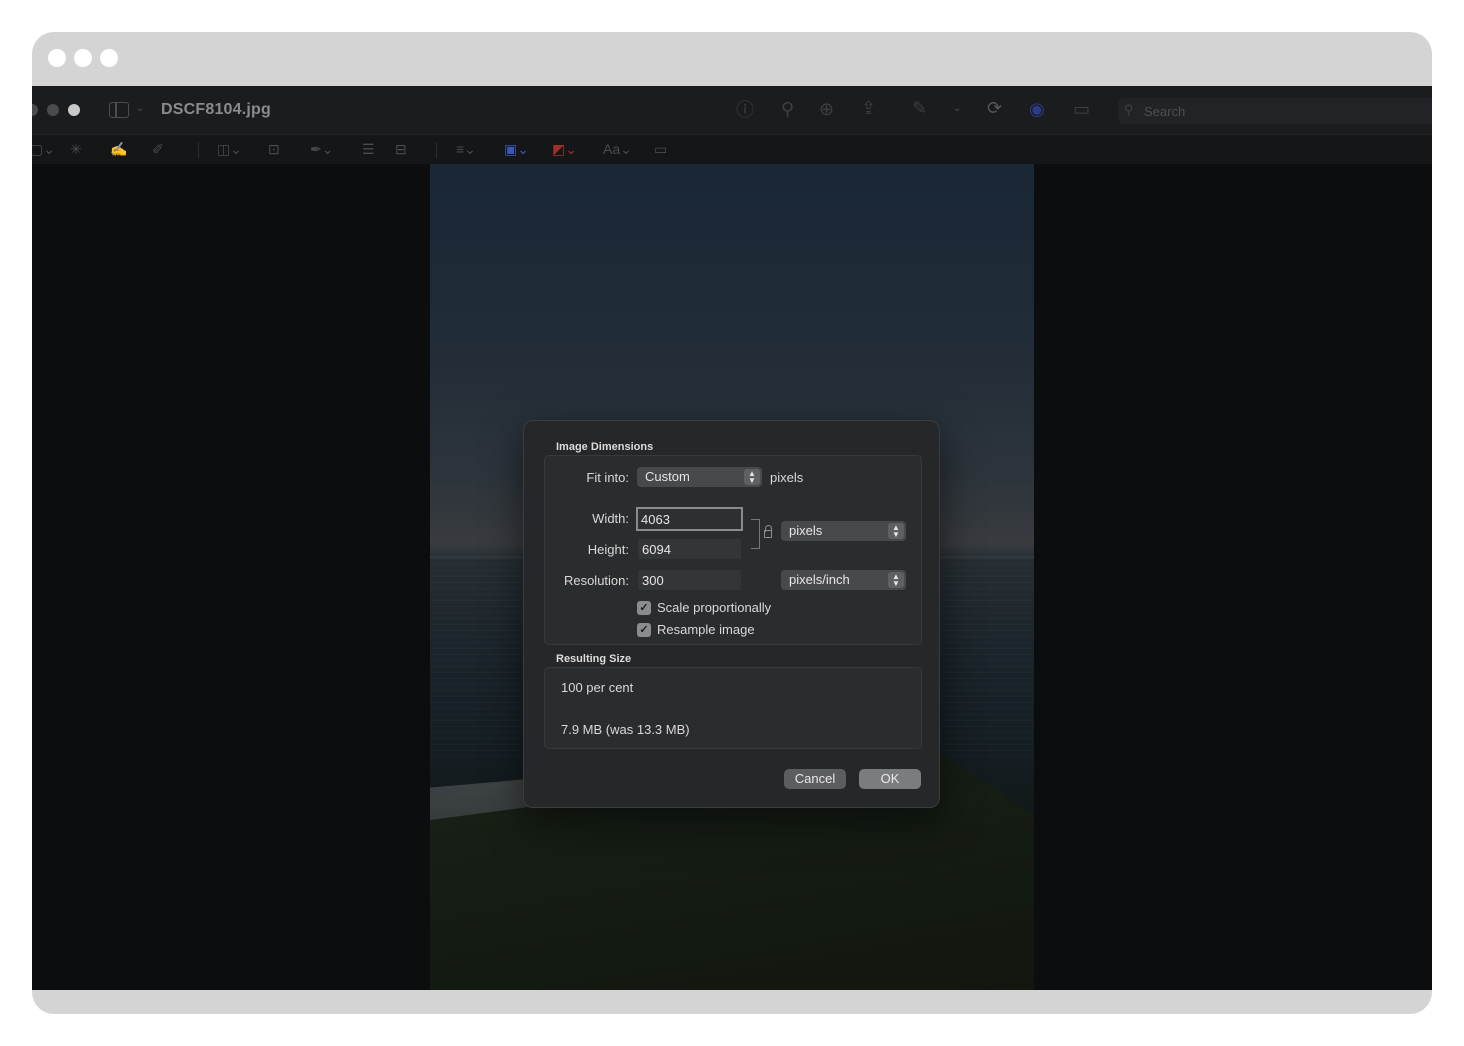 The width and height of the screenshot is (1464, 1046). What do you see at coordinates (732, 110) in the screenshot?
I see `title-bar: ⌄ DSCF8104.jpg ⓘ ⚲ ⊕ ⇪ ✎ ⌄ ⟳ ◉ ▭ ⚲` at bounding box center [732, 110].